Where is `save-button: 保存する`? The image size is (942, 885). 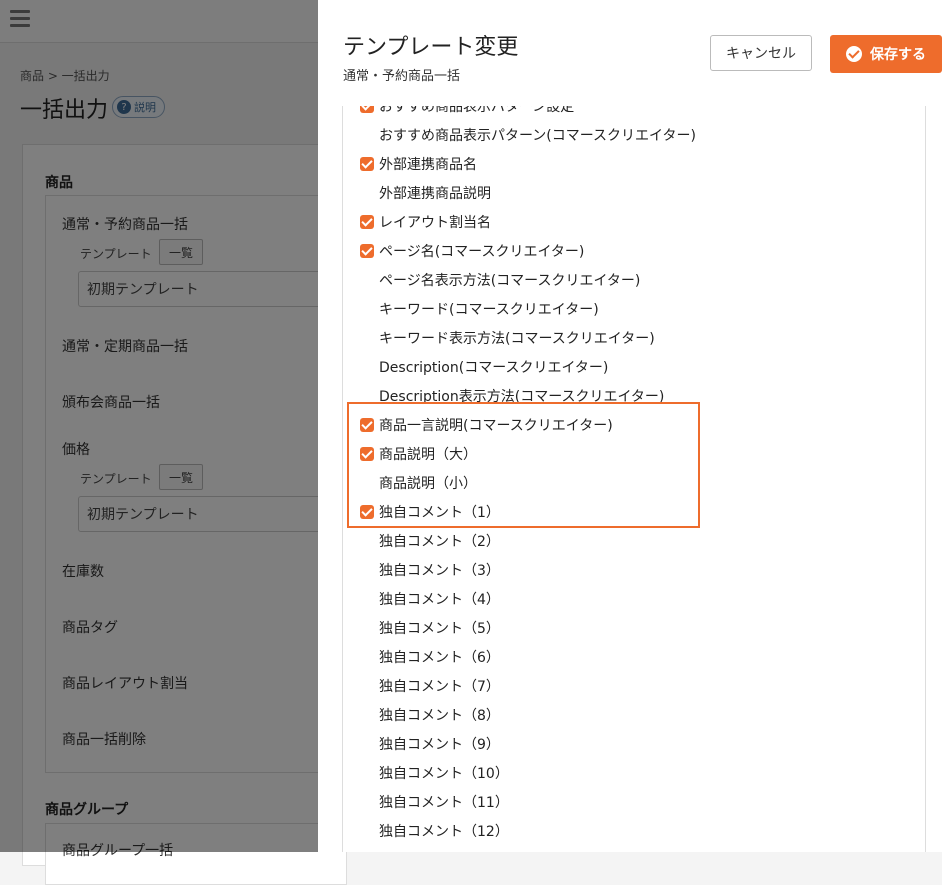
save-button: 保存する is located at coordinates (886, 54).